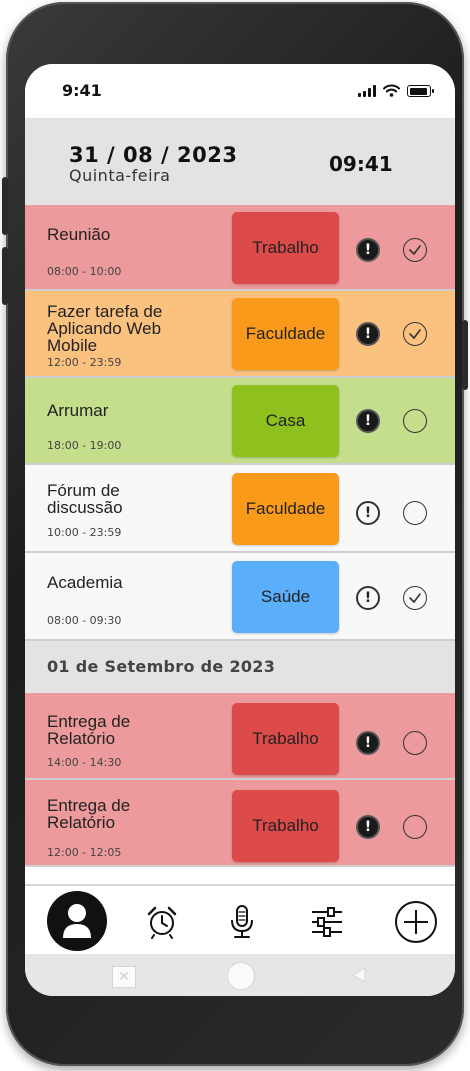 The width and height of the screenshot is (470, 1071). I want to click on section-date-label: 01 de Setembro de 2023, so click(161, 666).